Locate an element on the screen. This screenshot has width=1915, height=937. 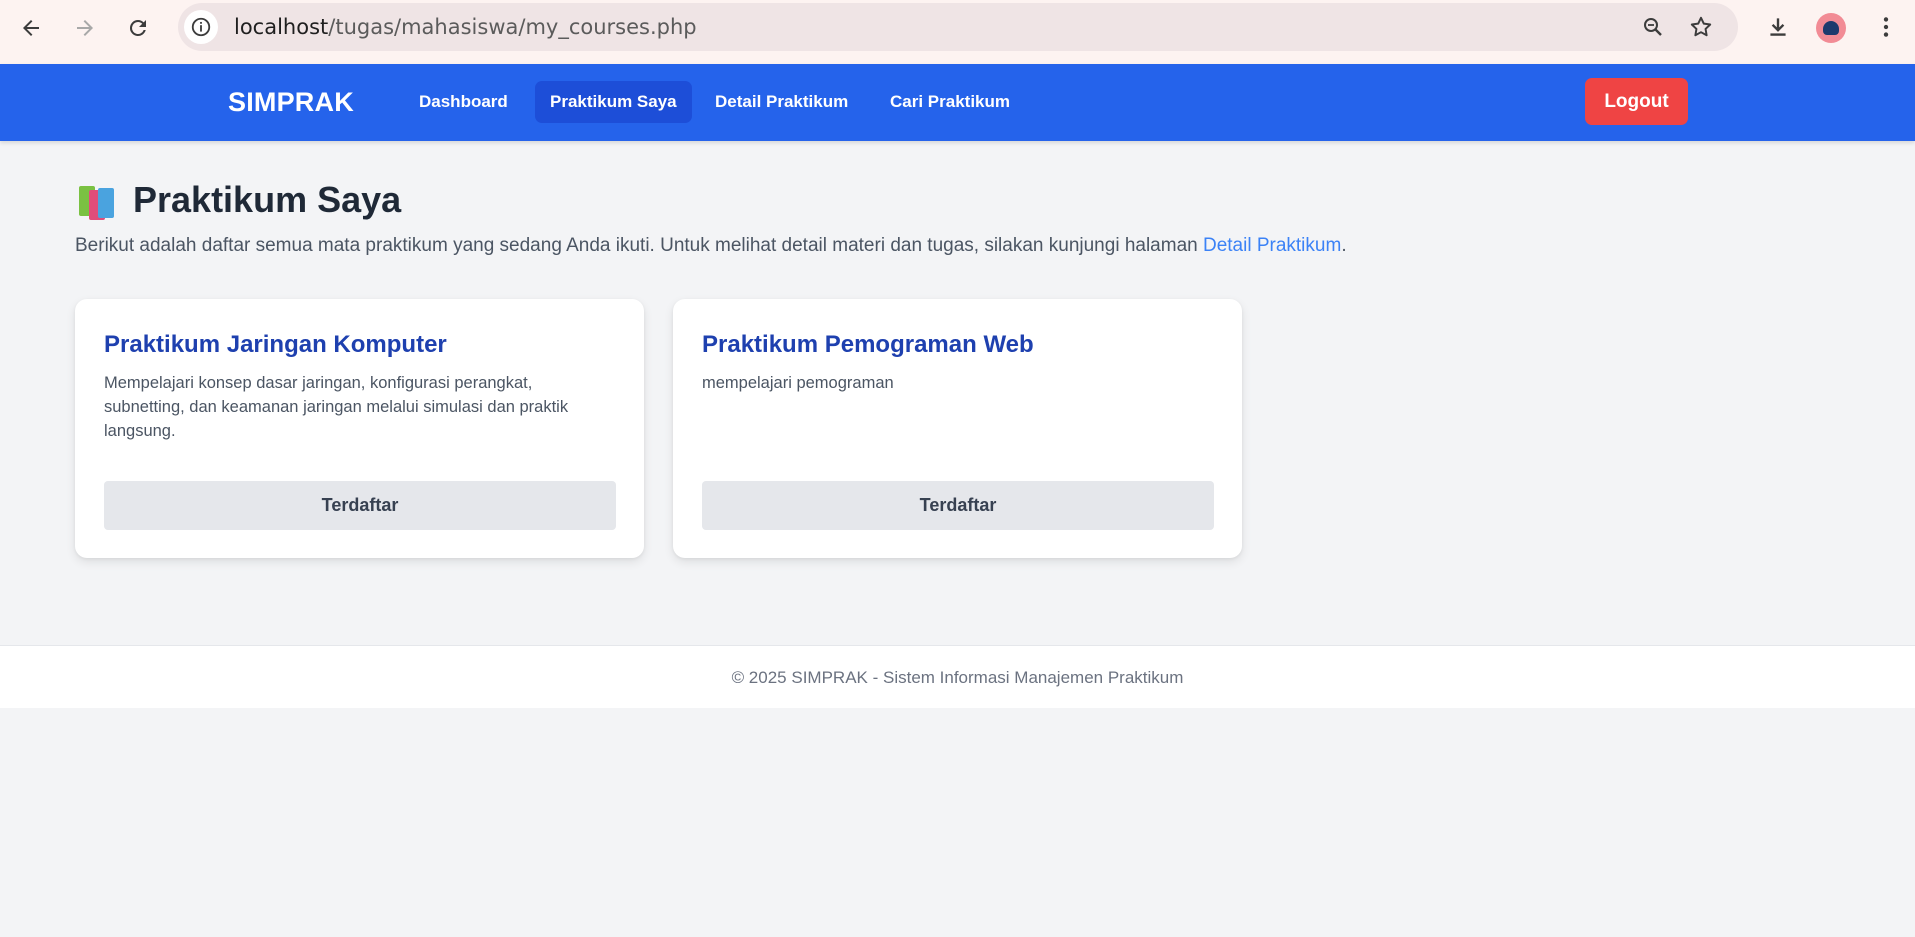
address-bar: localhost/tugas/mahasiswa/my_courses.php is located at coordinates (958, 27).